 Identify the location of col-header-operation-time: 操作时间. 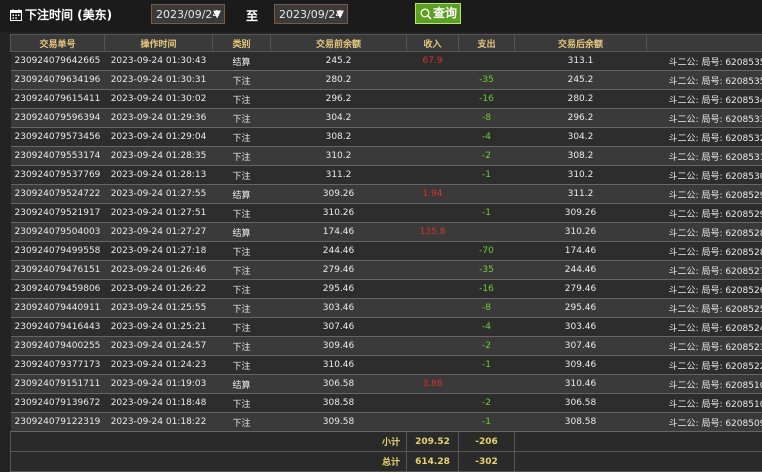
(159, 43).